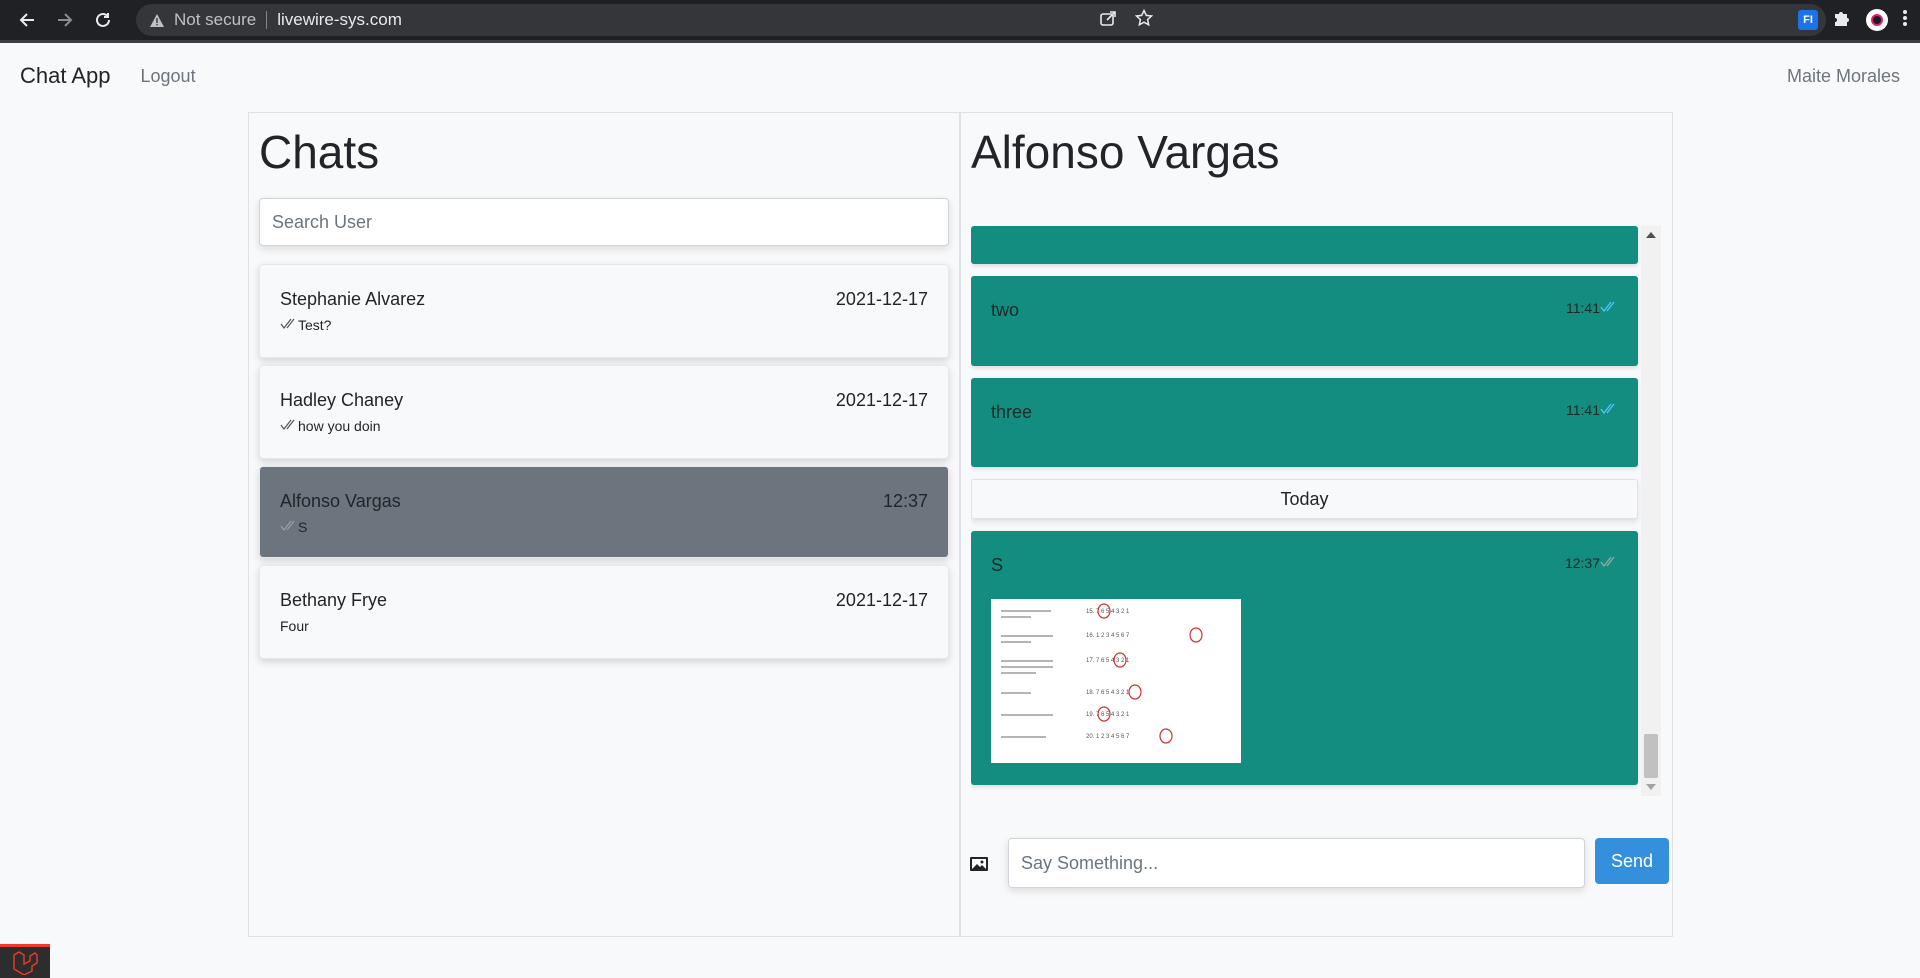 This screenshot has height=978, width=1920. I want to click on chat-item-time: 12:37, so click(905, 501).